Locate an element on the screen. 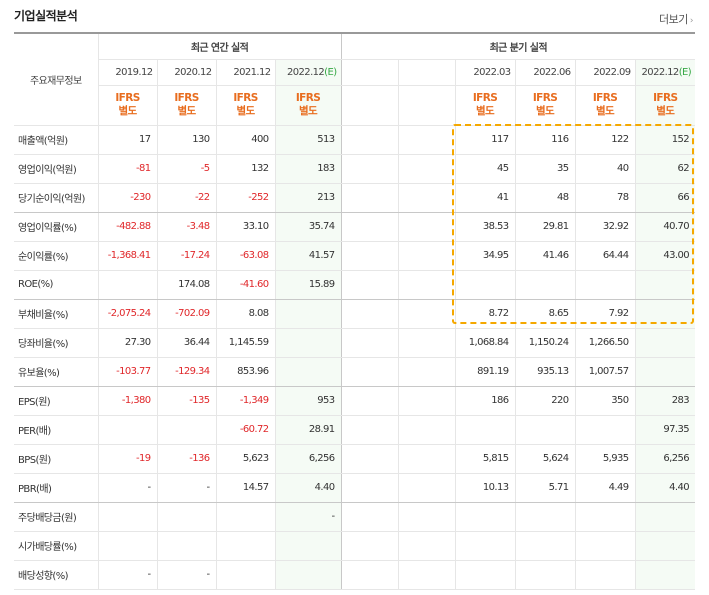 The width and height of the screenshot is (709, 595). value-cell: 350 is located at coordinates (604, 401).